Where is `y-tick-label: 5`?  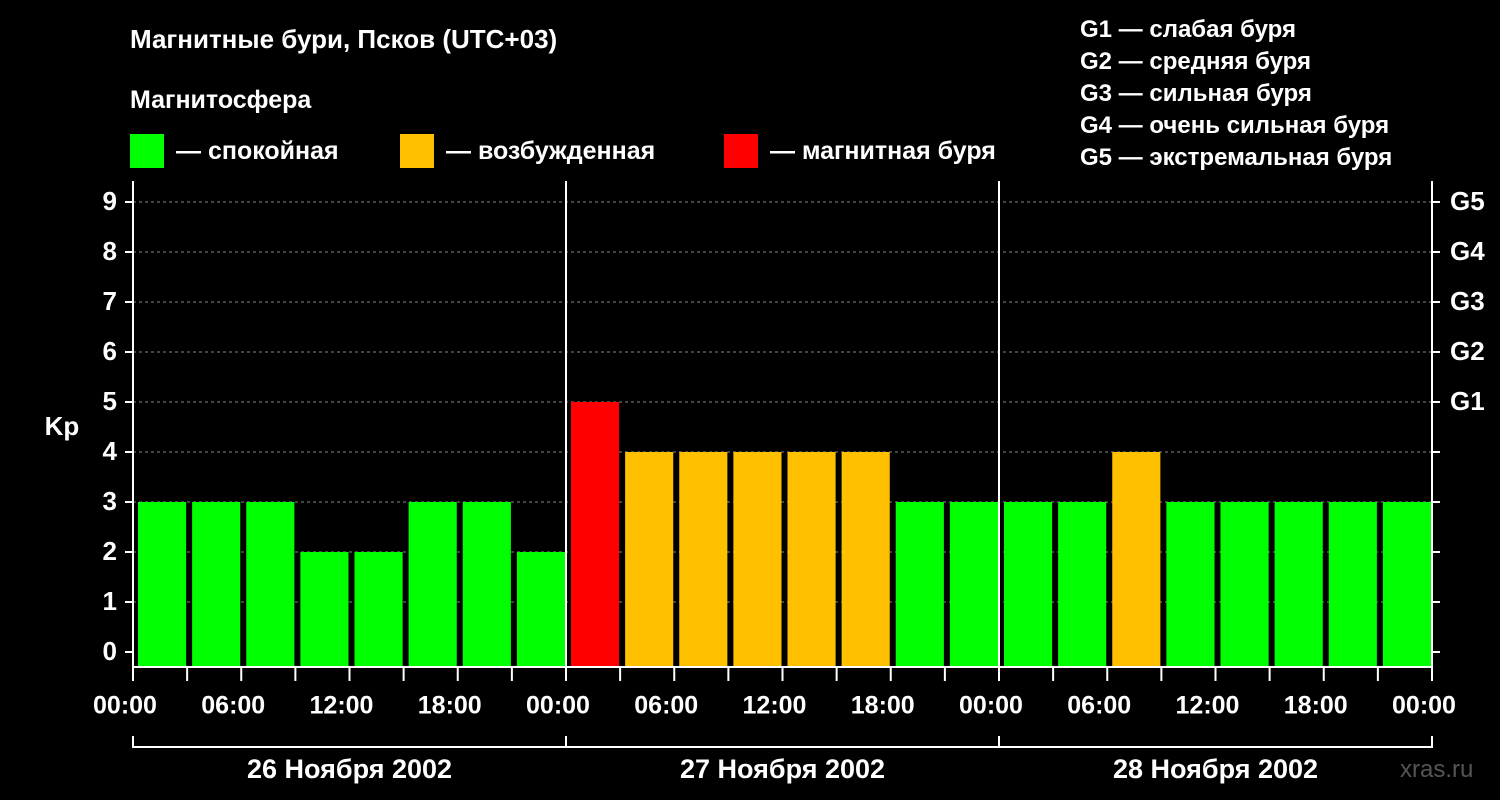
y-tick-label: 5 is located at coordinates (110, 401).